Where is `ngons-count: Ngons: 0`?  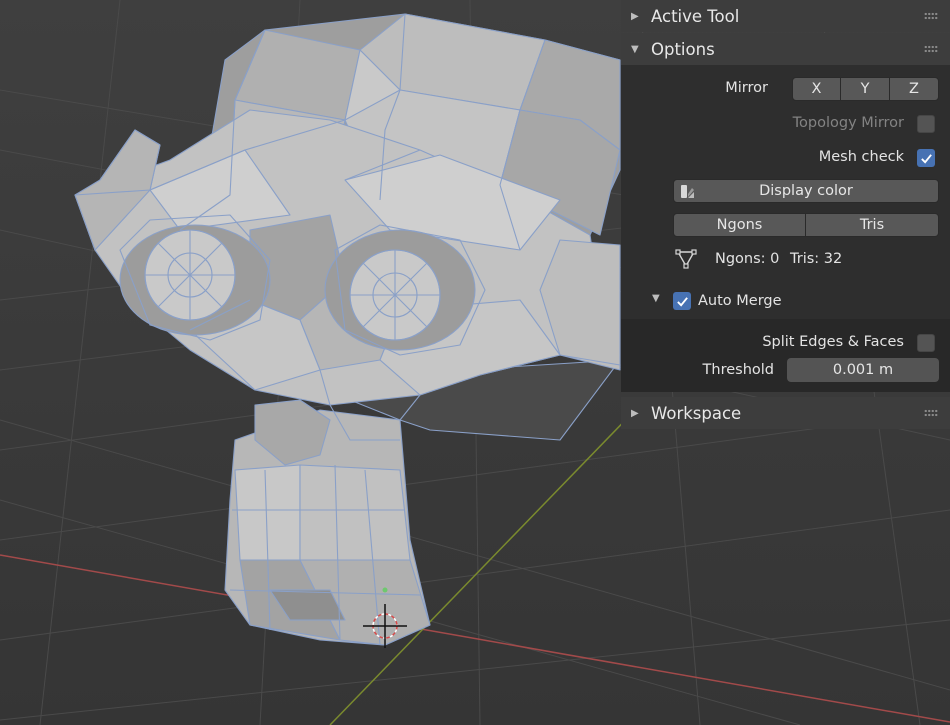 ngons-count: Ngons: 0 is located at coordinates (747, 259).